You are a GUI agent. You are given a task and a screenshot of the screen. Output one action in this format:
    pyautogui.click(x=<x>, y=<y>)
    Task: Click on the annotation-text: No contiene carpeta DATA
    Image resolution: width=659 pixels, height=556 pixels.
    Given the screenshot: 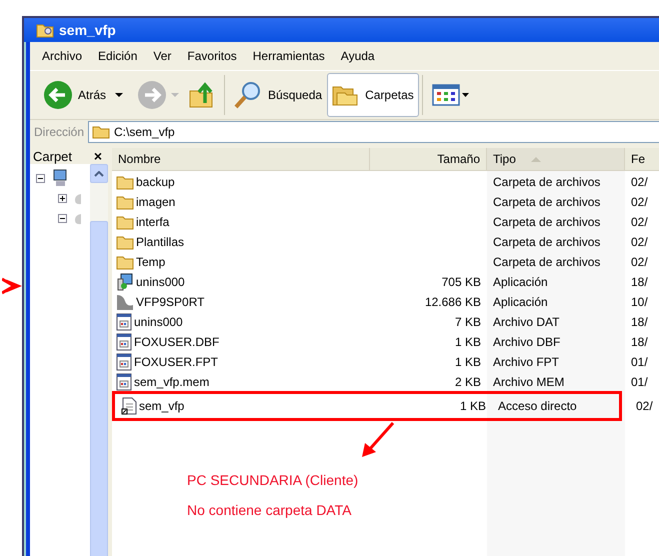 What is the action you would take?
    pyautogui.click(x=269, y=510)
    